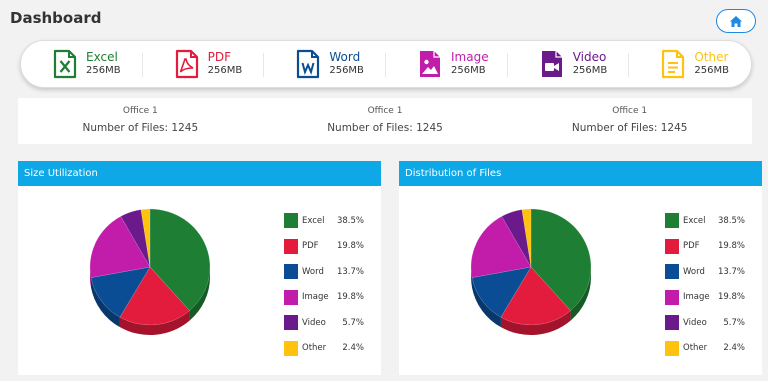  I want to click on file-type-pdf: PDF 256MB, so click(204, 64).